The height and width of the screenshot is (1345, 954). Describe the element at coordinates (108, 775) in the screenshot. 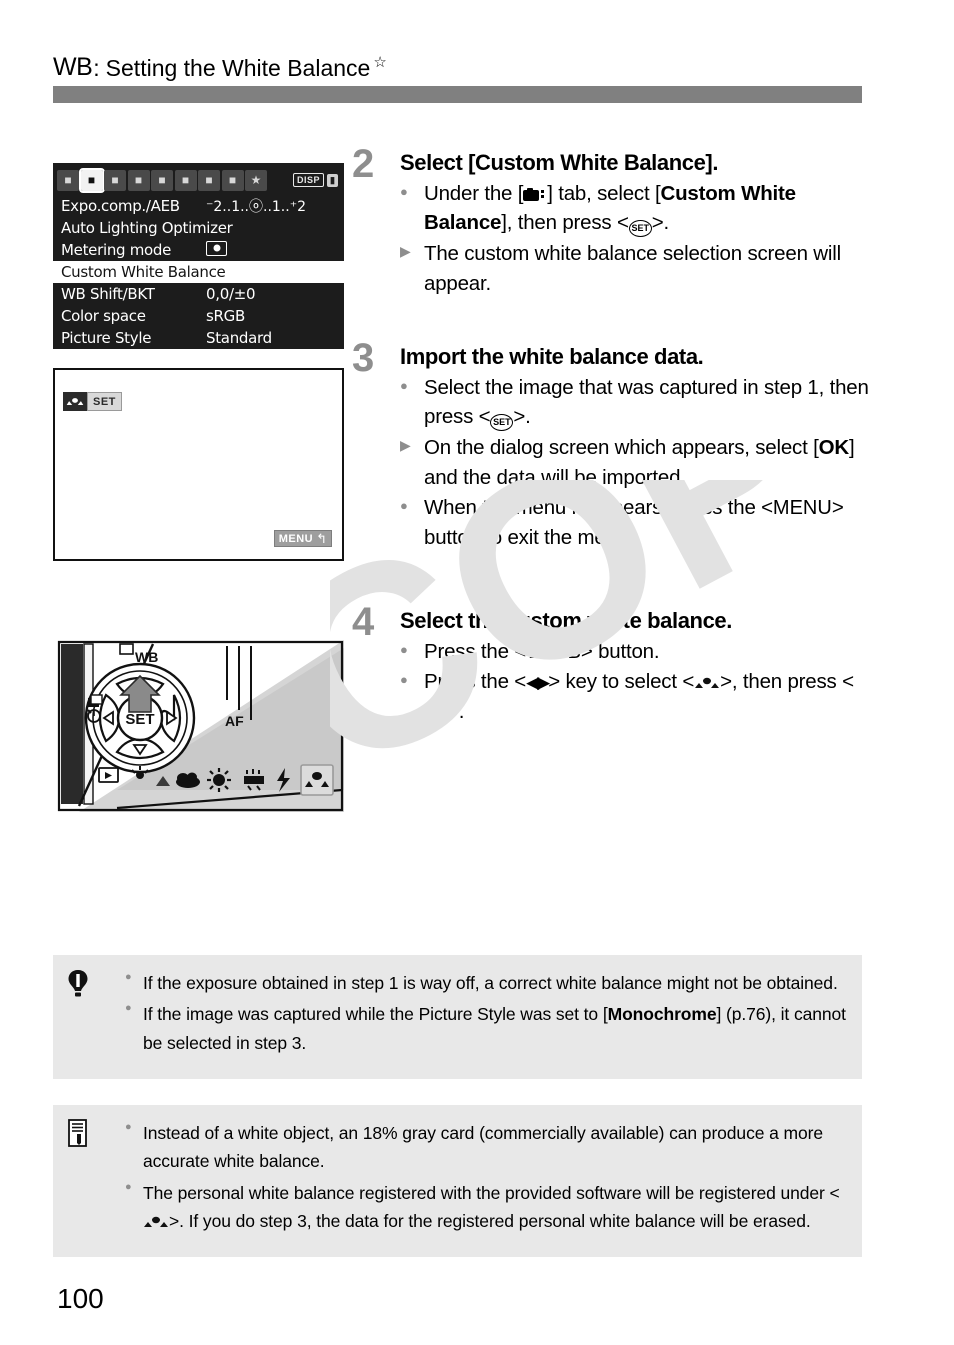

I see `playback-button` at that location.